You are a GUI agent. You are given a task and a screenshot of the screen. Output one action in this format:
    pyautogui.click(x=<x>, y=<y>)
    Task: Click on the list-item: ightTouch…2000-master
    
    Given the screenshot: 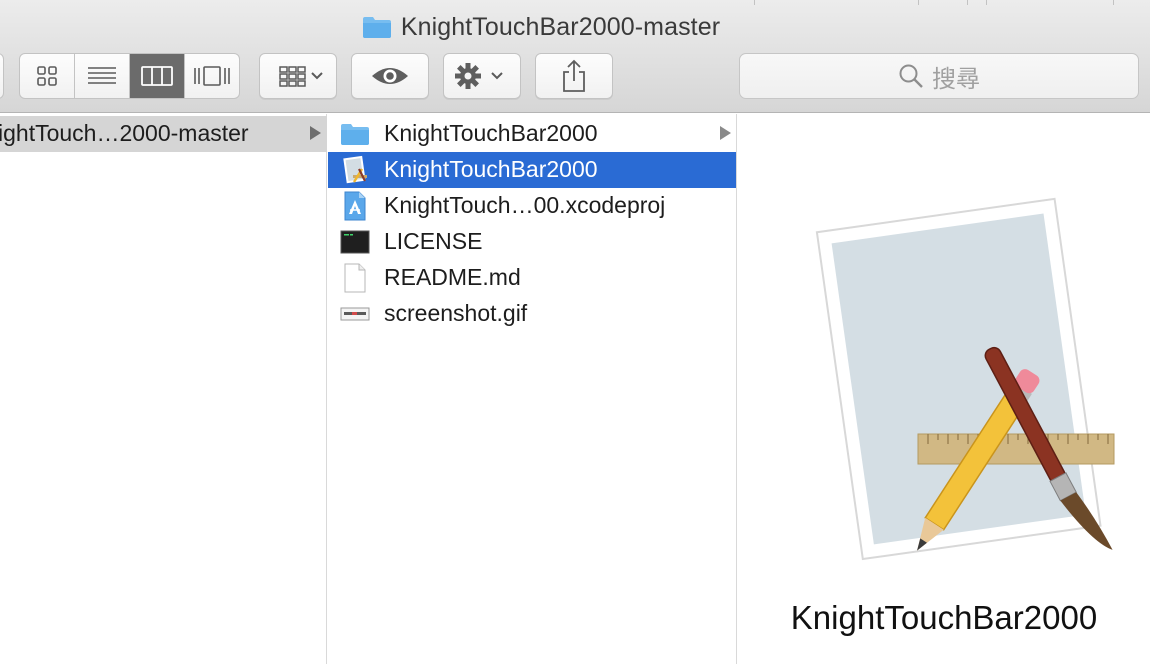 What is the action you would take?
    pyautogui.click(x=163, y=134)
    